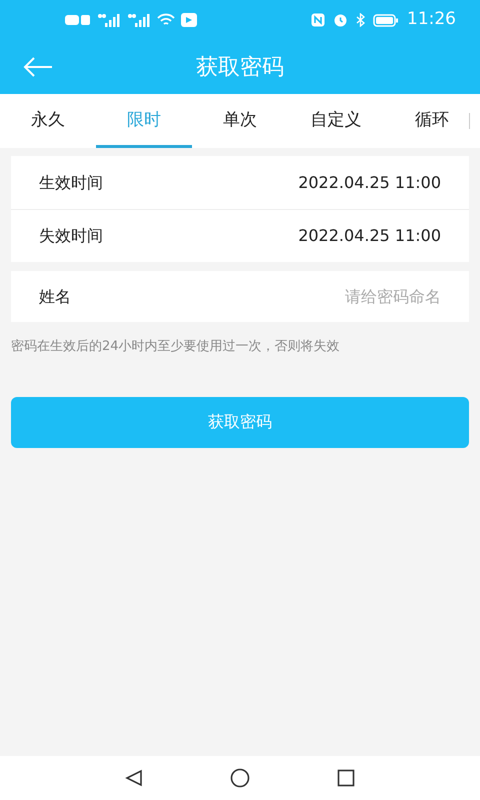 The image size is (480, 800). I want to click on tab: 单次, so click(240, 121).